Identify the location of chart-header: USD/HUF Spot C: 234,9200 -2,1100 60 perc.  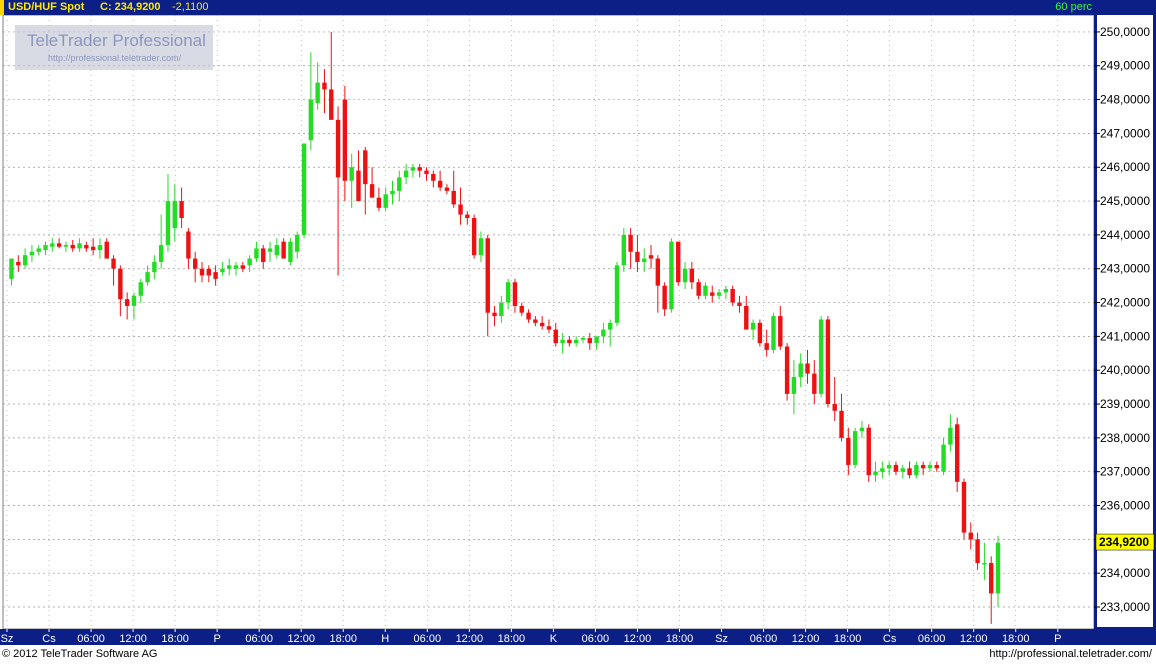
(578, 7).